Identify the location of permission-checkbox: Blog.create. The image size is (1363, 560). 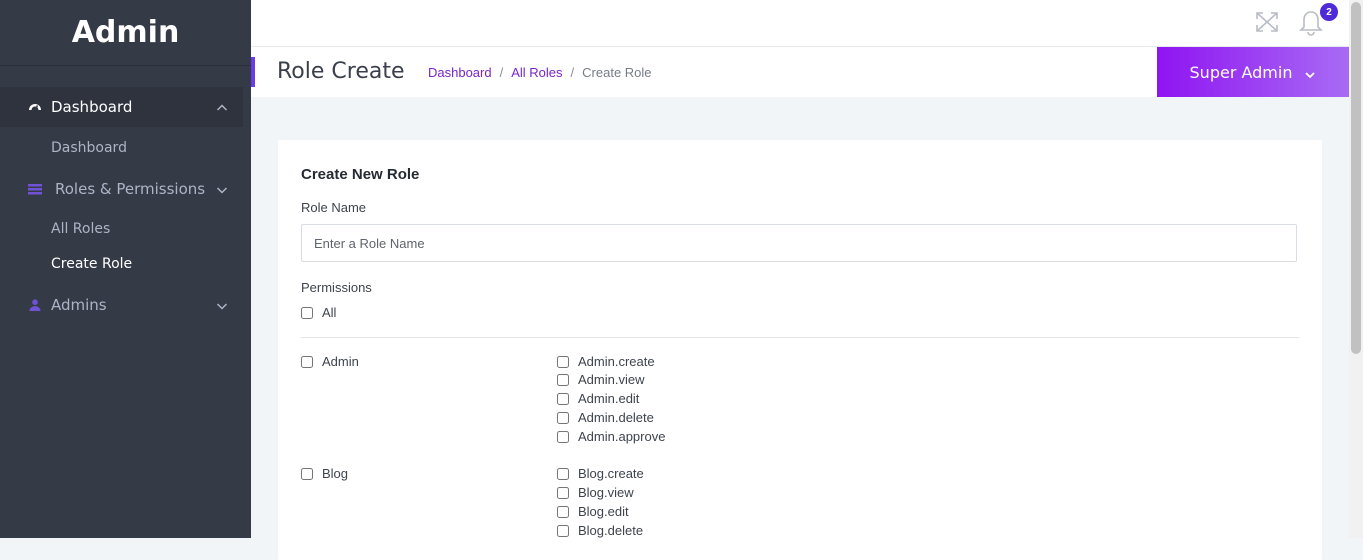
(600, 473).